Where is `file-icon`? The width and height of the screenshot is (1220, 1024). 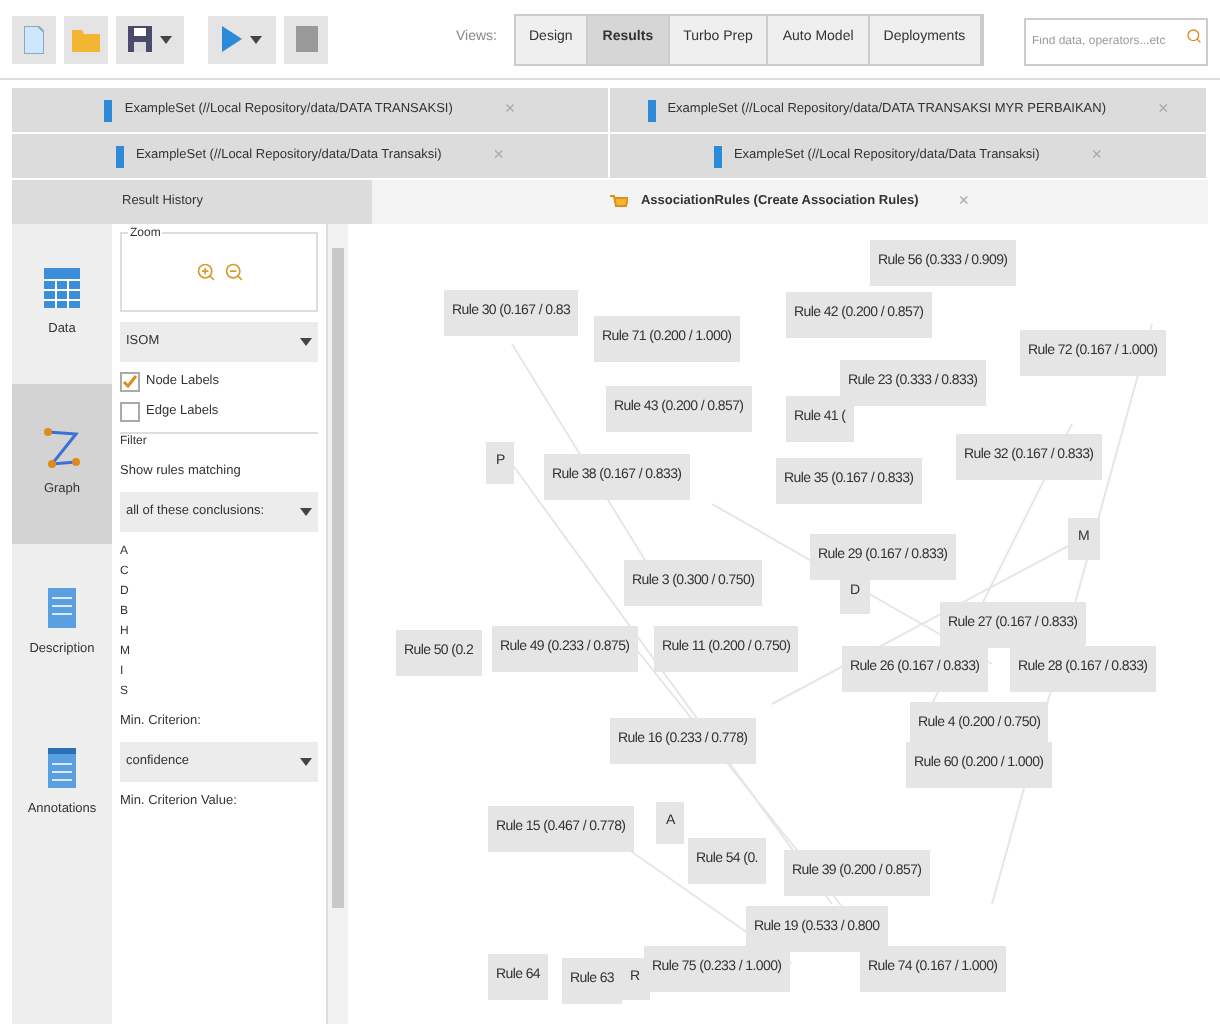
file-icon is located at coordinates (34, 39).